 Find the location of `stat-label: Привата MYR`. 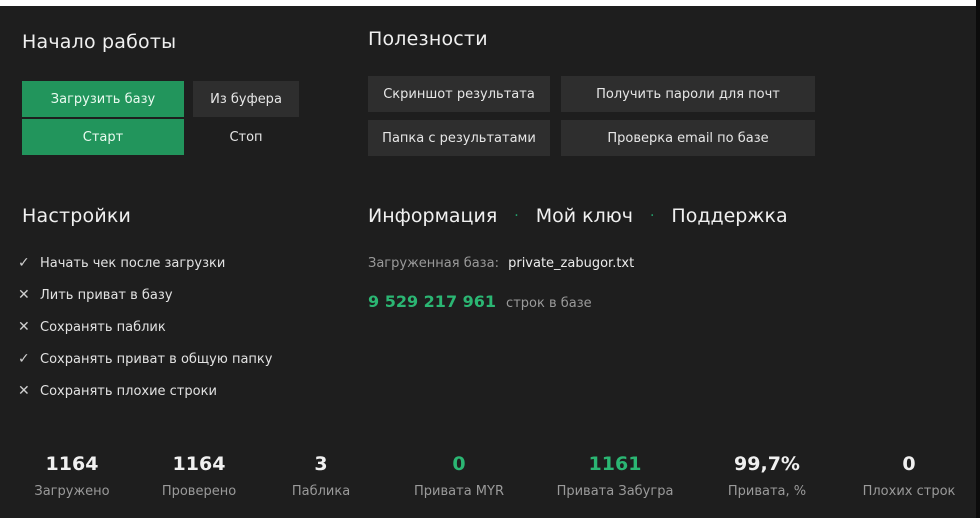

stat-label: Привата MYR is located at coordinates (459, 491).